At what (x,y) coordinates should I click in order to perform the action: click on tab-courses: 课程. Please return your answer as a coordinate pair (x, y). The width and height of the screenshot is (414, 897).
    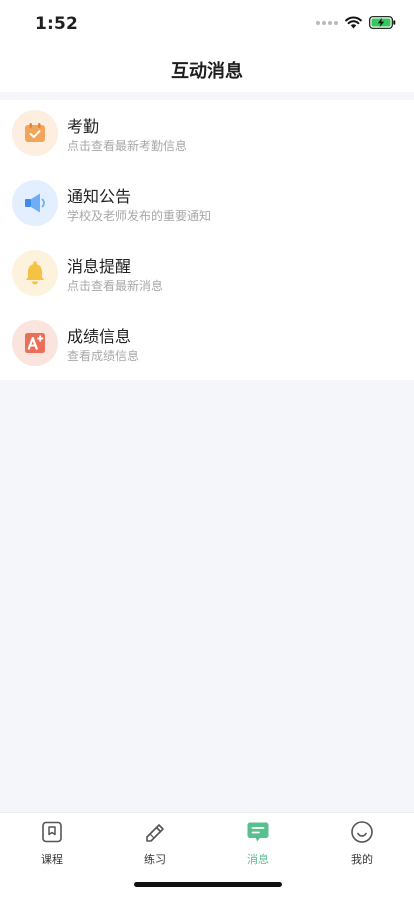
    Looking at the image, I should click on (52, 844).